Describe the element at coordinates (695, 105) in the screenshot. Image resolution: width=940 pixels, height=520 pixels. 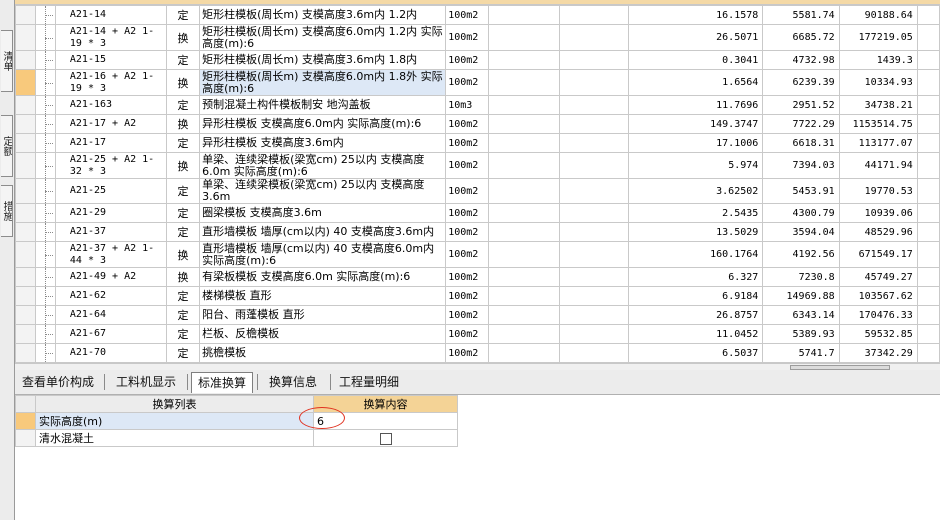
I see `quota-quantity: 11.7696` at that location.